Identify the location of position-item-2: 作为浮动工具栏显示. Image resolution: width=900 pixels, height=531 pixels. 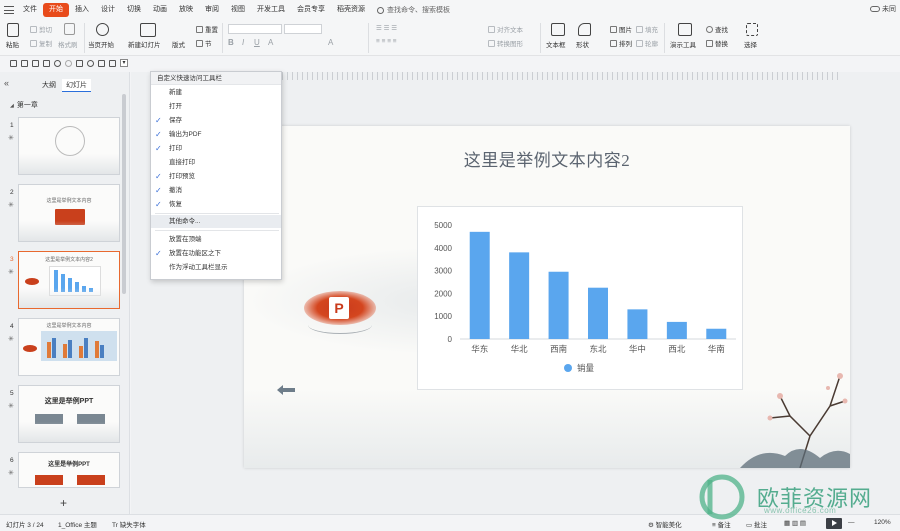
(216, 267).